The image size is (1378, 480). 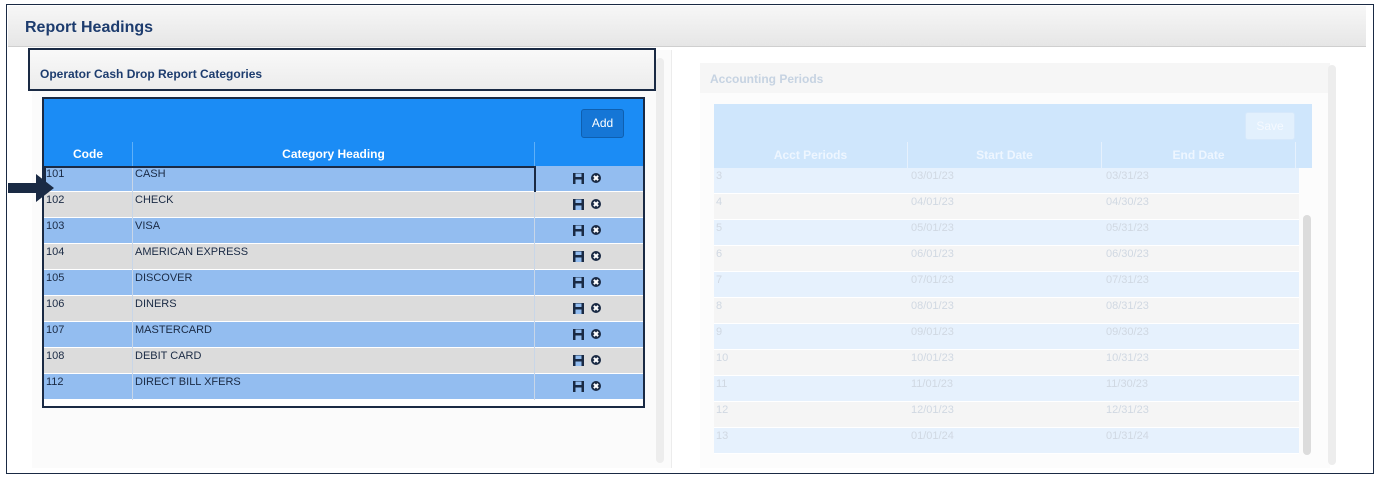 I want to click on cell-period: 9, so click(x=811, y=336).